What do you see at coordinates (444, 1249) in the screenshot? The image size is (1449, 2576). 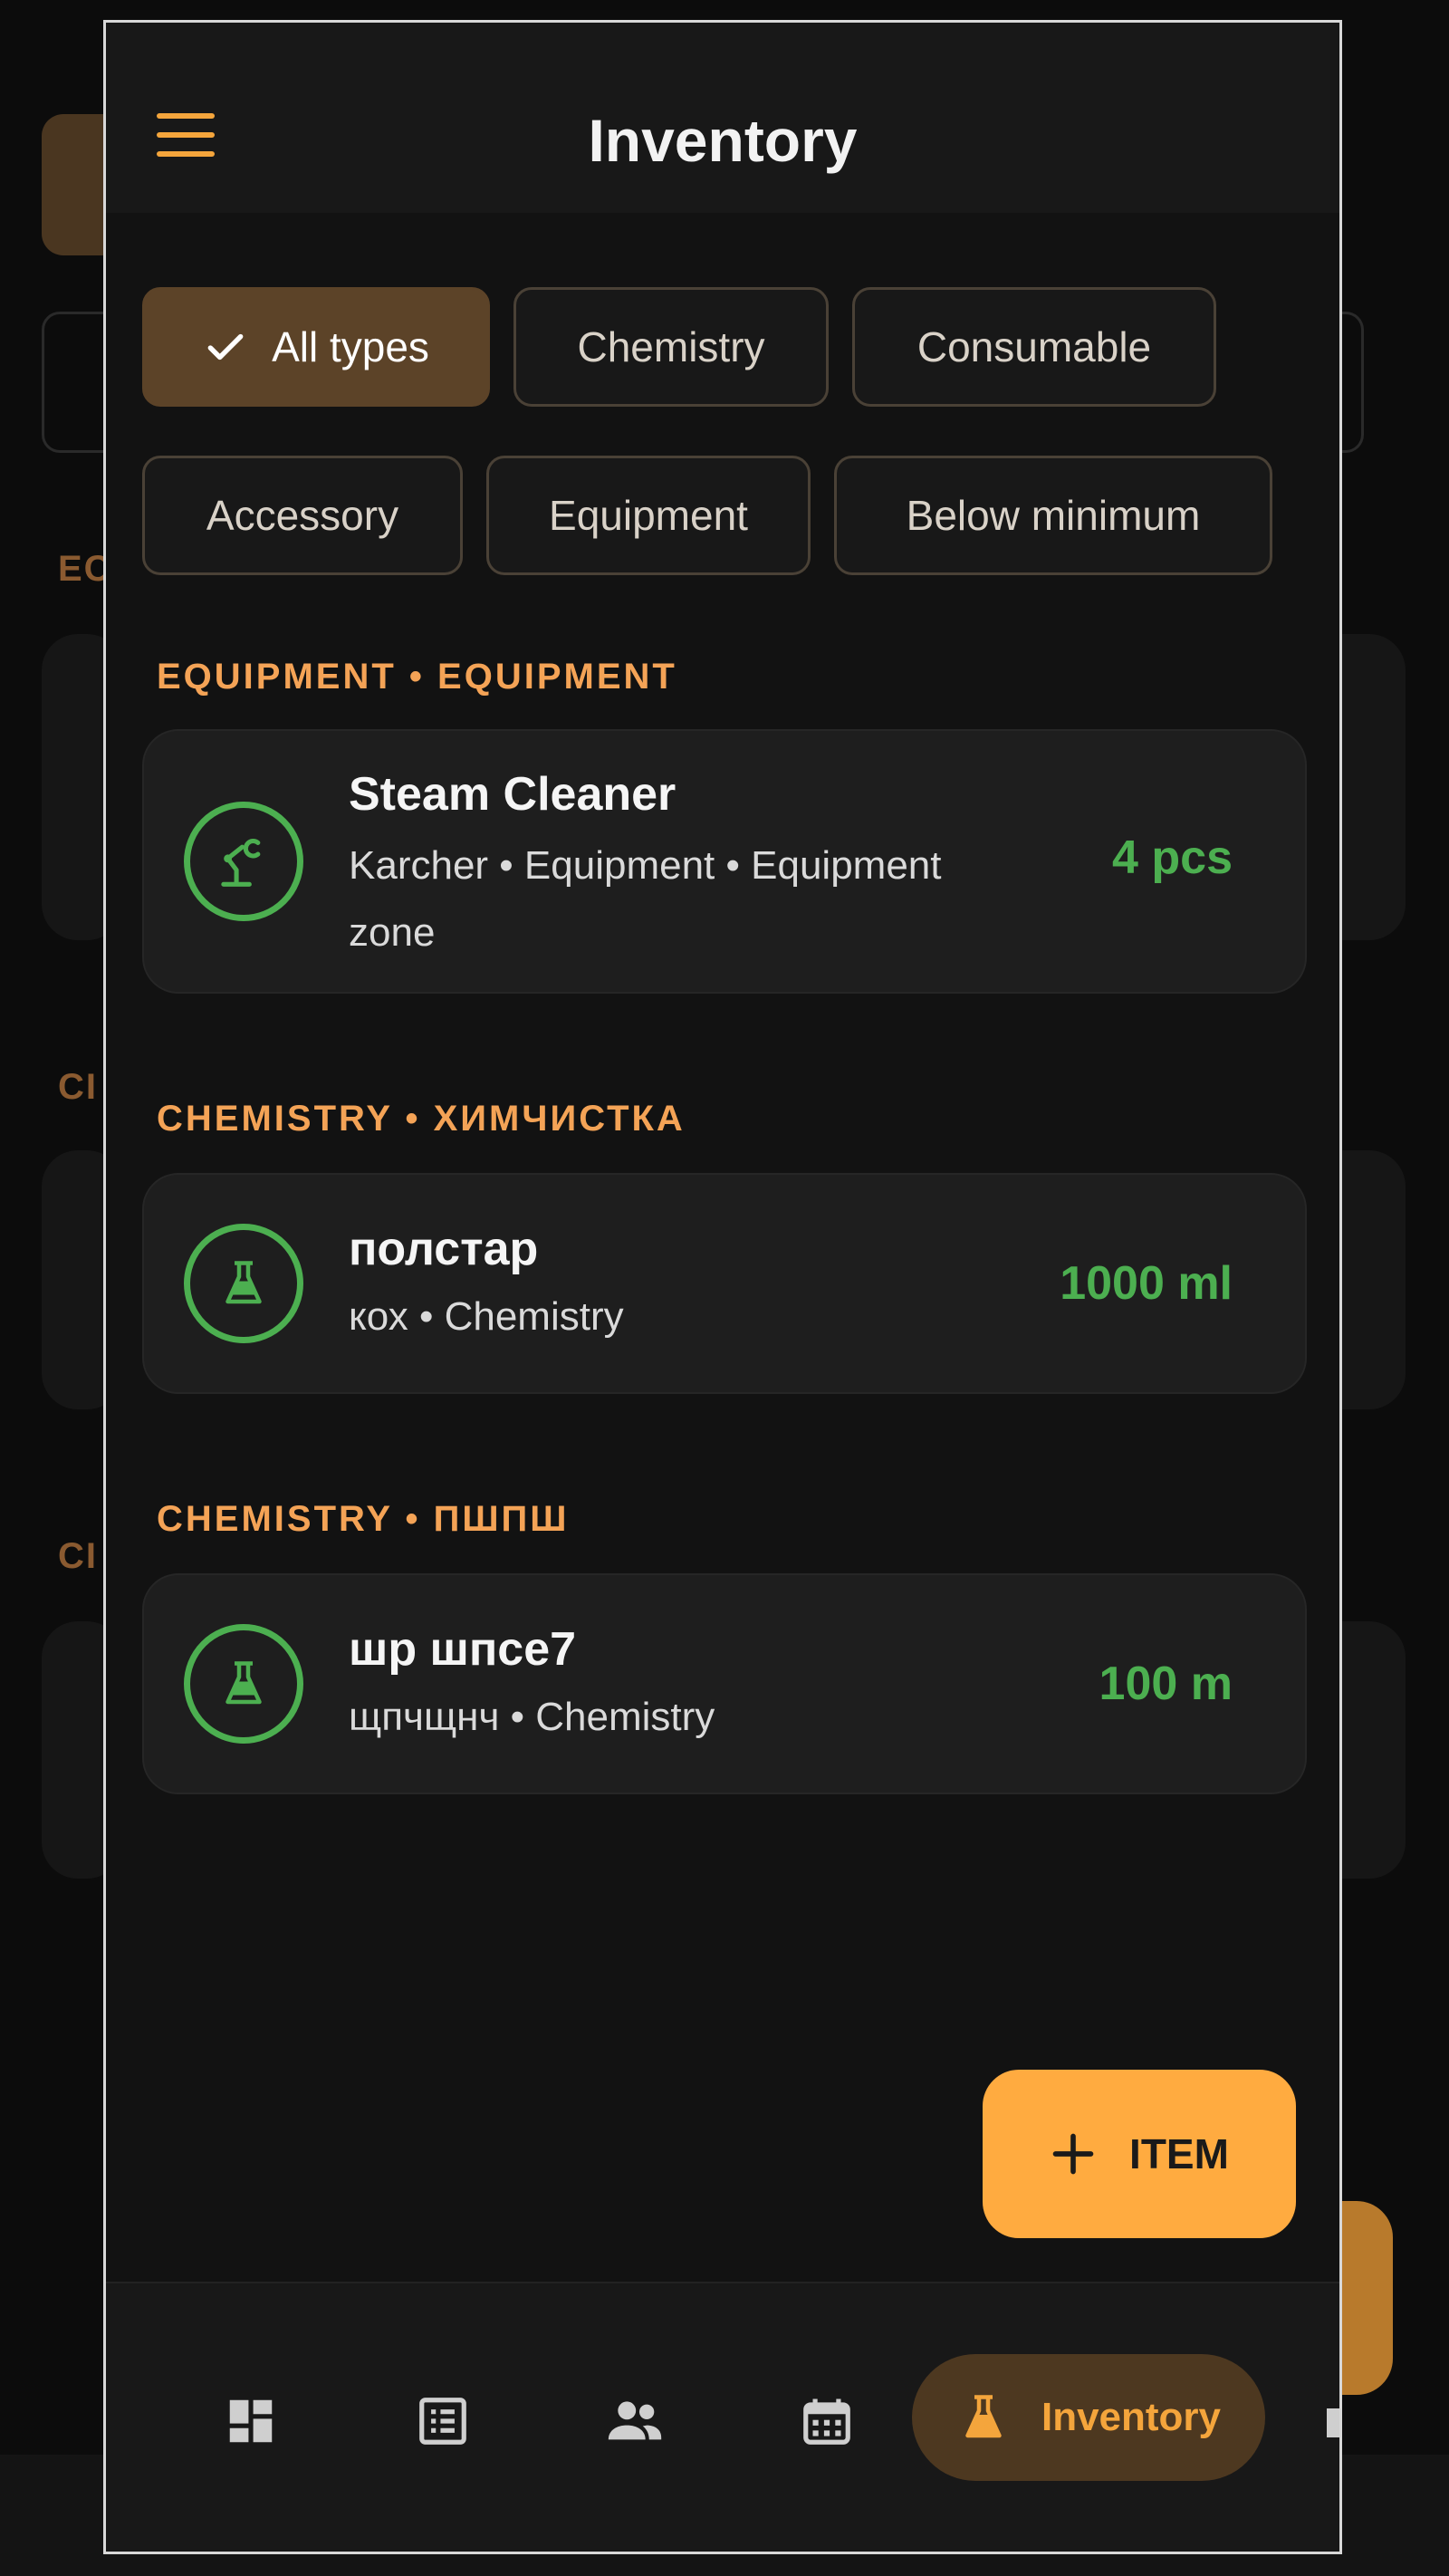 I see `item-name: полстар` at bounding box center [444, 1249].